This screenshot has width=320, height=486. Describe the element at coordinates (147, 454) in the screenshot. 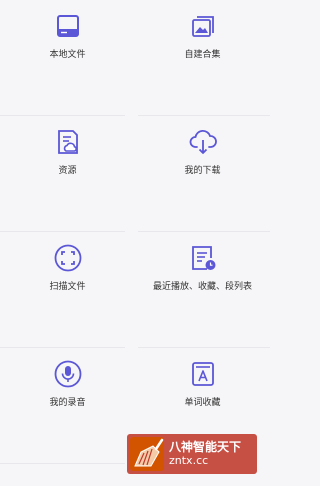

I see `broom-logo-icon` at that location.